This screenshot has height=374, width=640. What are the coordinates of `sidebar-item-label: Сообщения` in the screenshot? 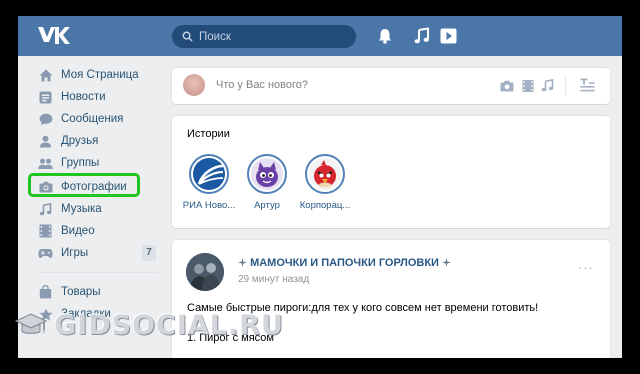 It's located at (92, 119).